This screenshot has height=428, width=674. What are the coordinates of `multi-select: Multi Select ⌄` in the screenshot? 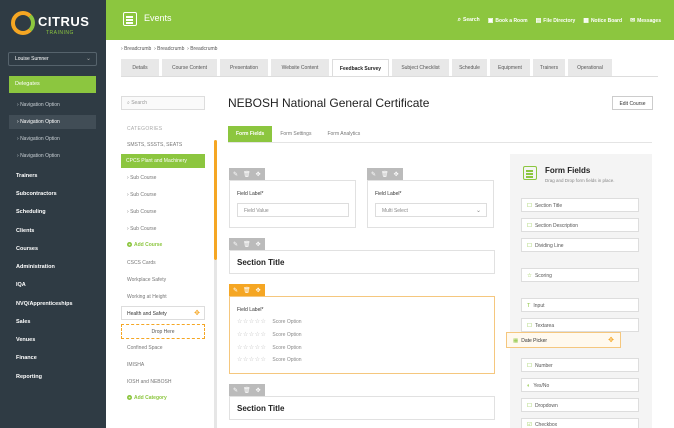 It's located at (431, 210).